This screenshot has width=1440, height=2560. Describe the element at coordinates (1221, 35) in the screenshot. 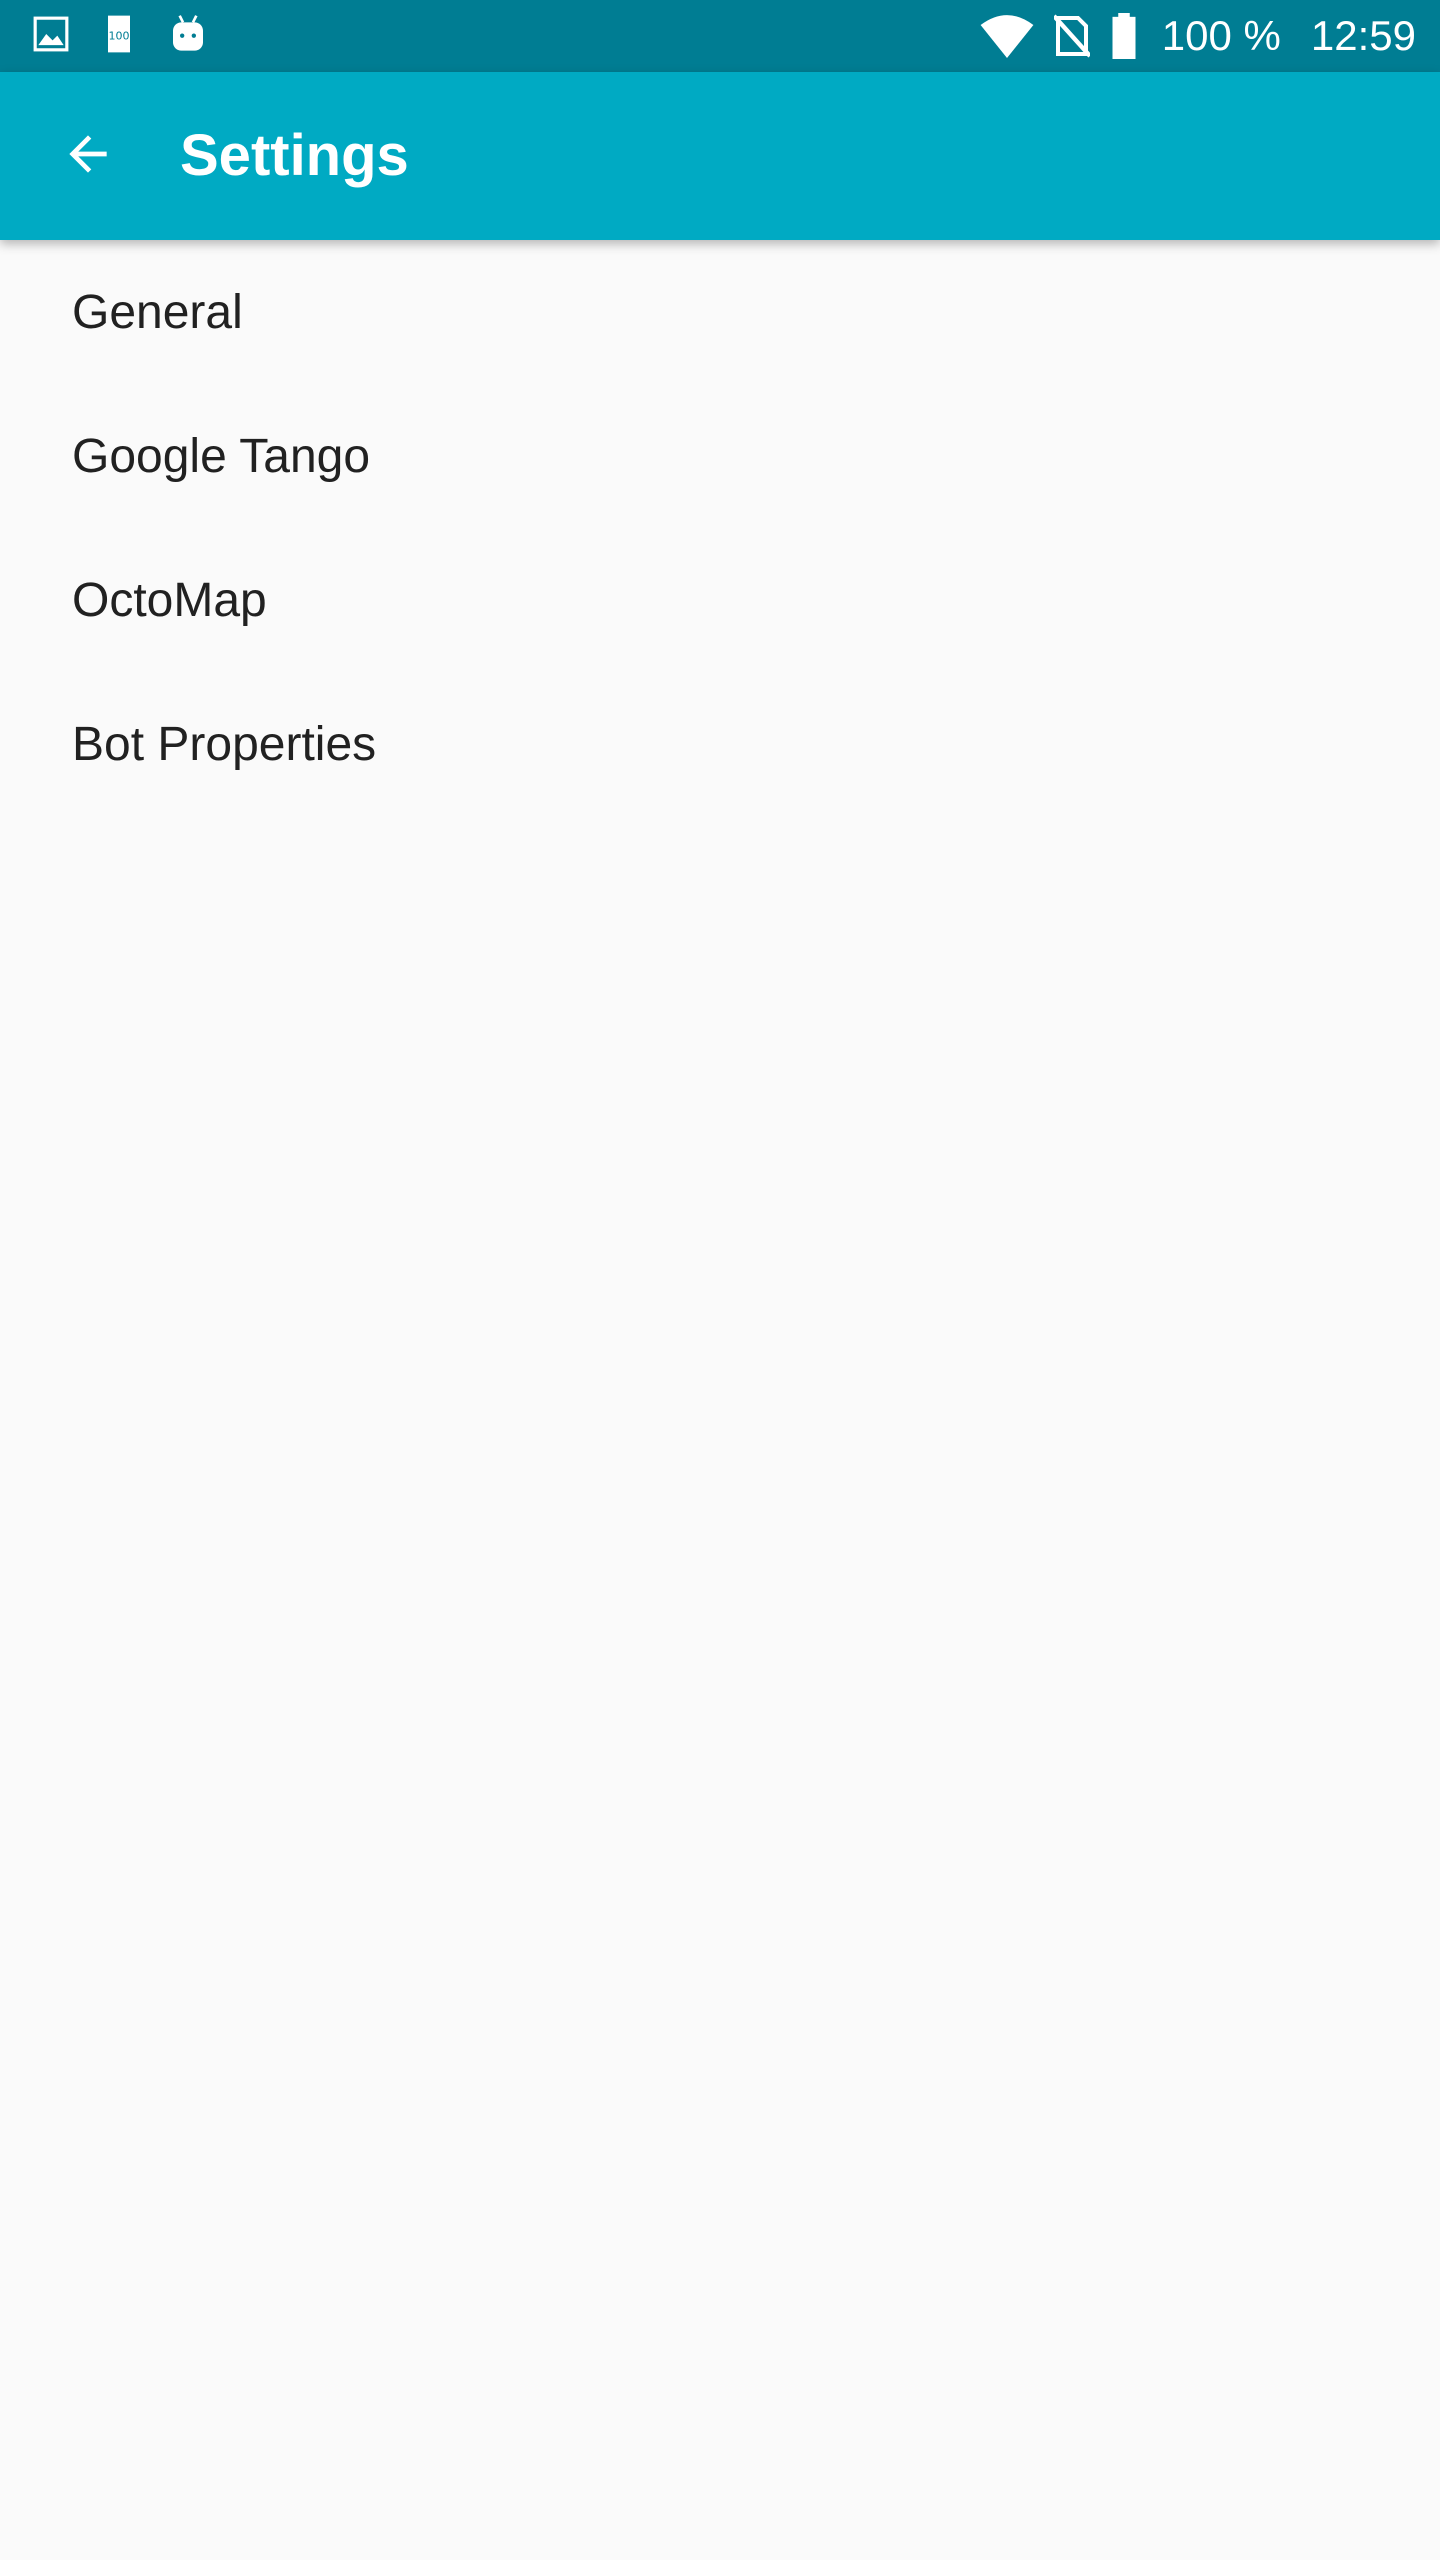

I see `battery-percentage: 100 %` at that location.